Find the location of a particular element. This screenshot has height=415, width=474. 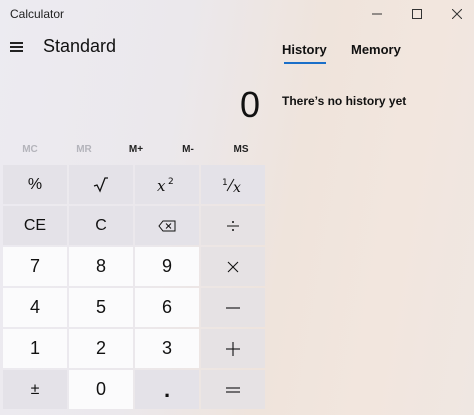

plus-icon is located at coordinates (233, 348).